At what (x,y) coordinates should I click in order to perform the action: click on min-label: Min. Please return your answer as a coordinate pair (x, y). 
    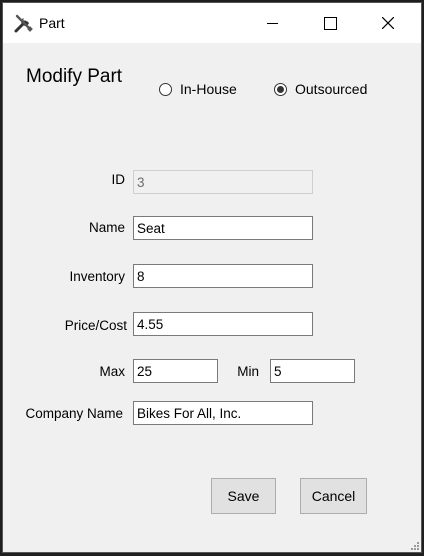
    Looking at the image, I should click on (248, 371).